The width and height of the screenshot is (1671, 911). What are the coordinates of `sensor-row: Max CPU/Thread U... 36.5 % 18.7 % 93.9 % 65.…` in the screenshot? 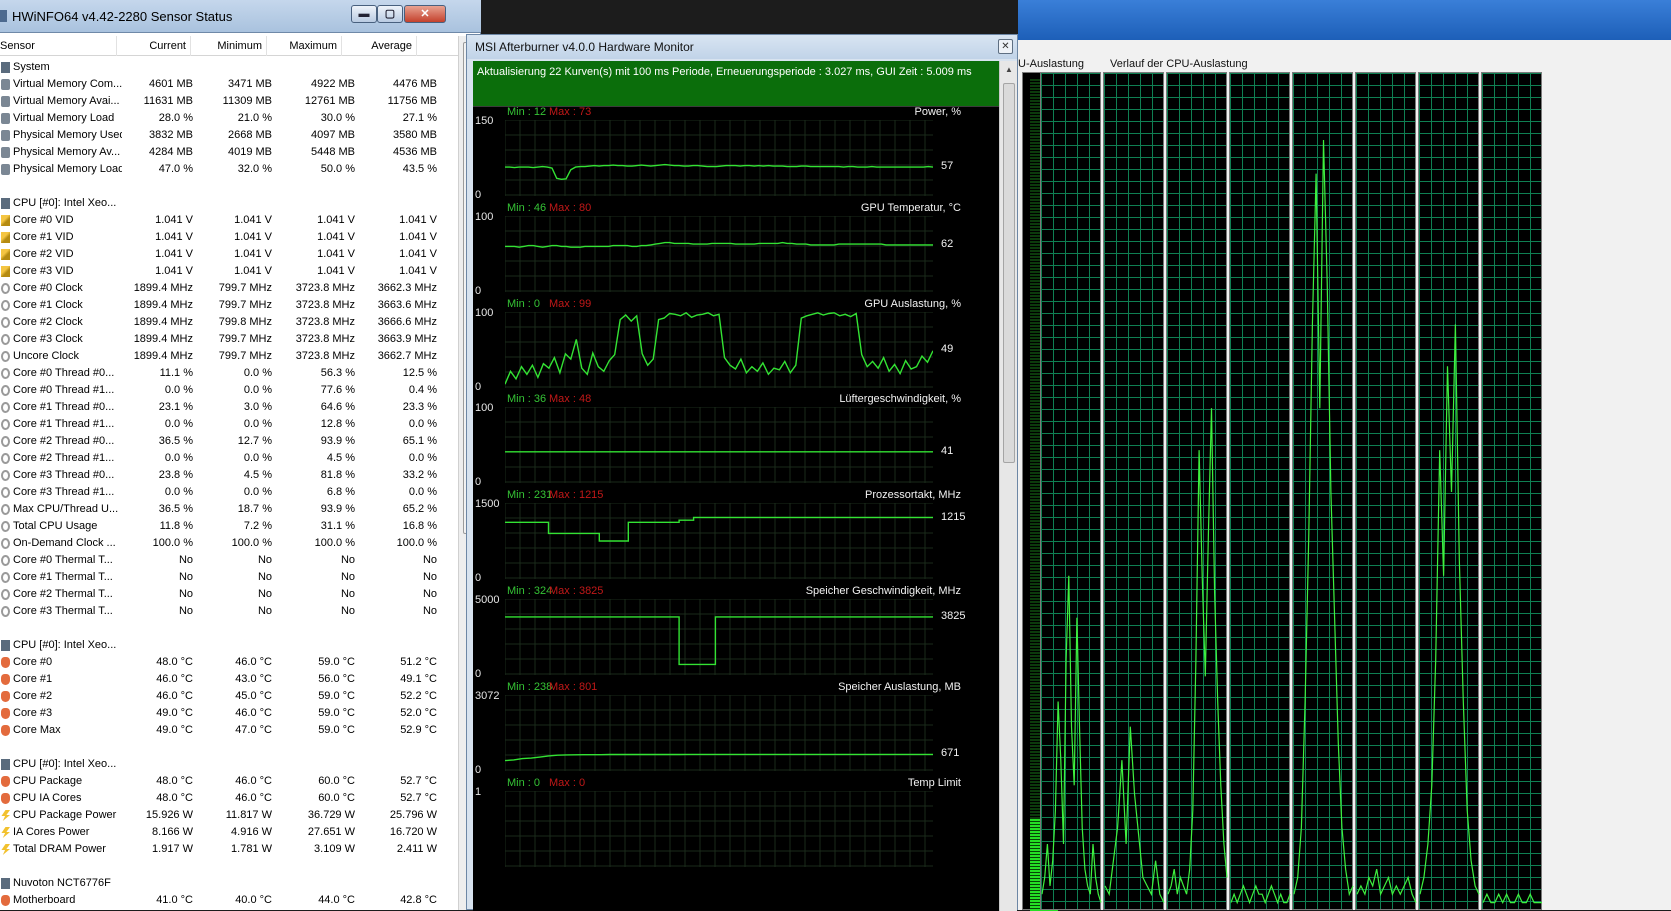 It's located at (229, 509).